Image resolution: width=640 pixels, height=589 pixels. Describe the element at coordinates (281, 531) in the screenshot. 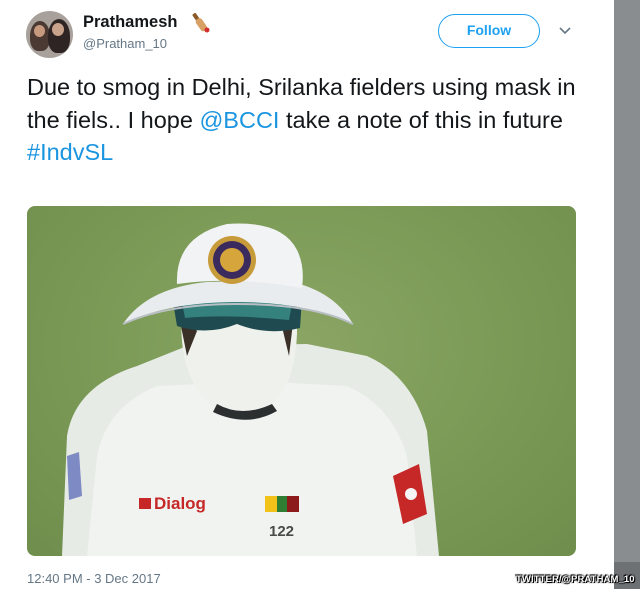

I see `shirt-number: 122` at that location.